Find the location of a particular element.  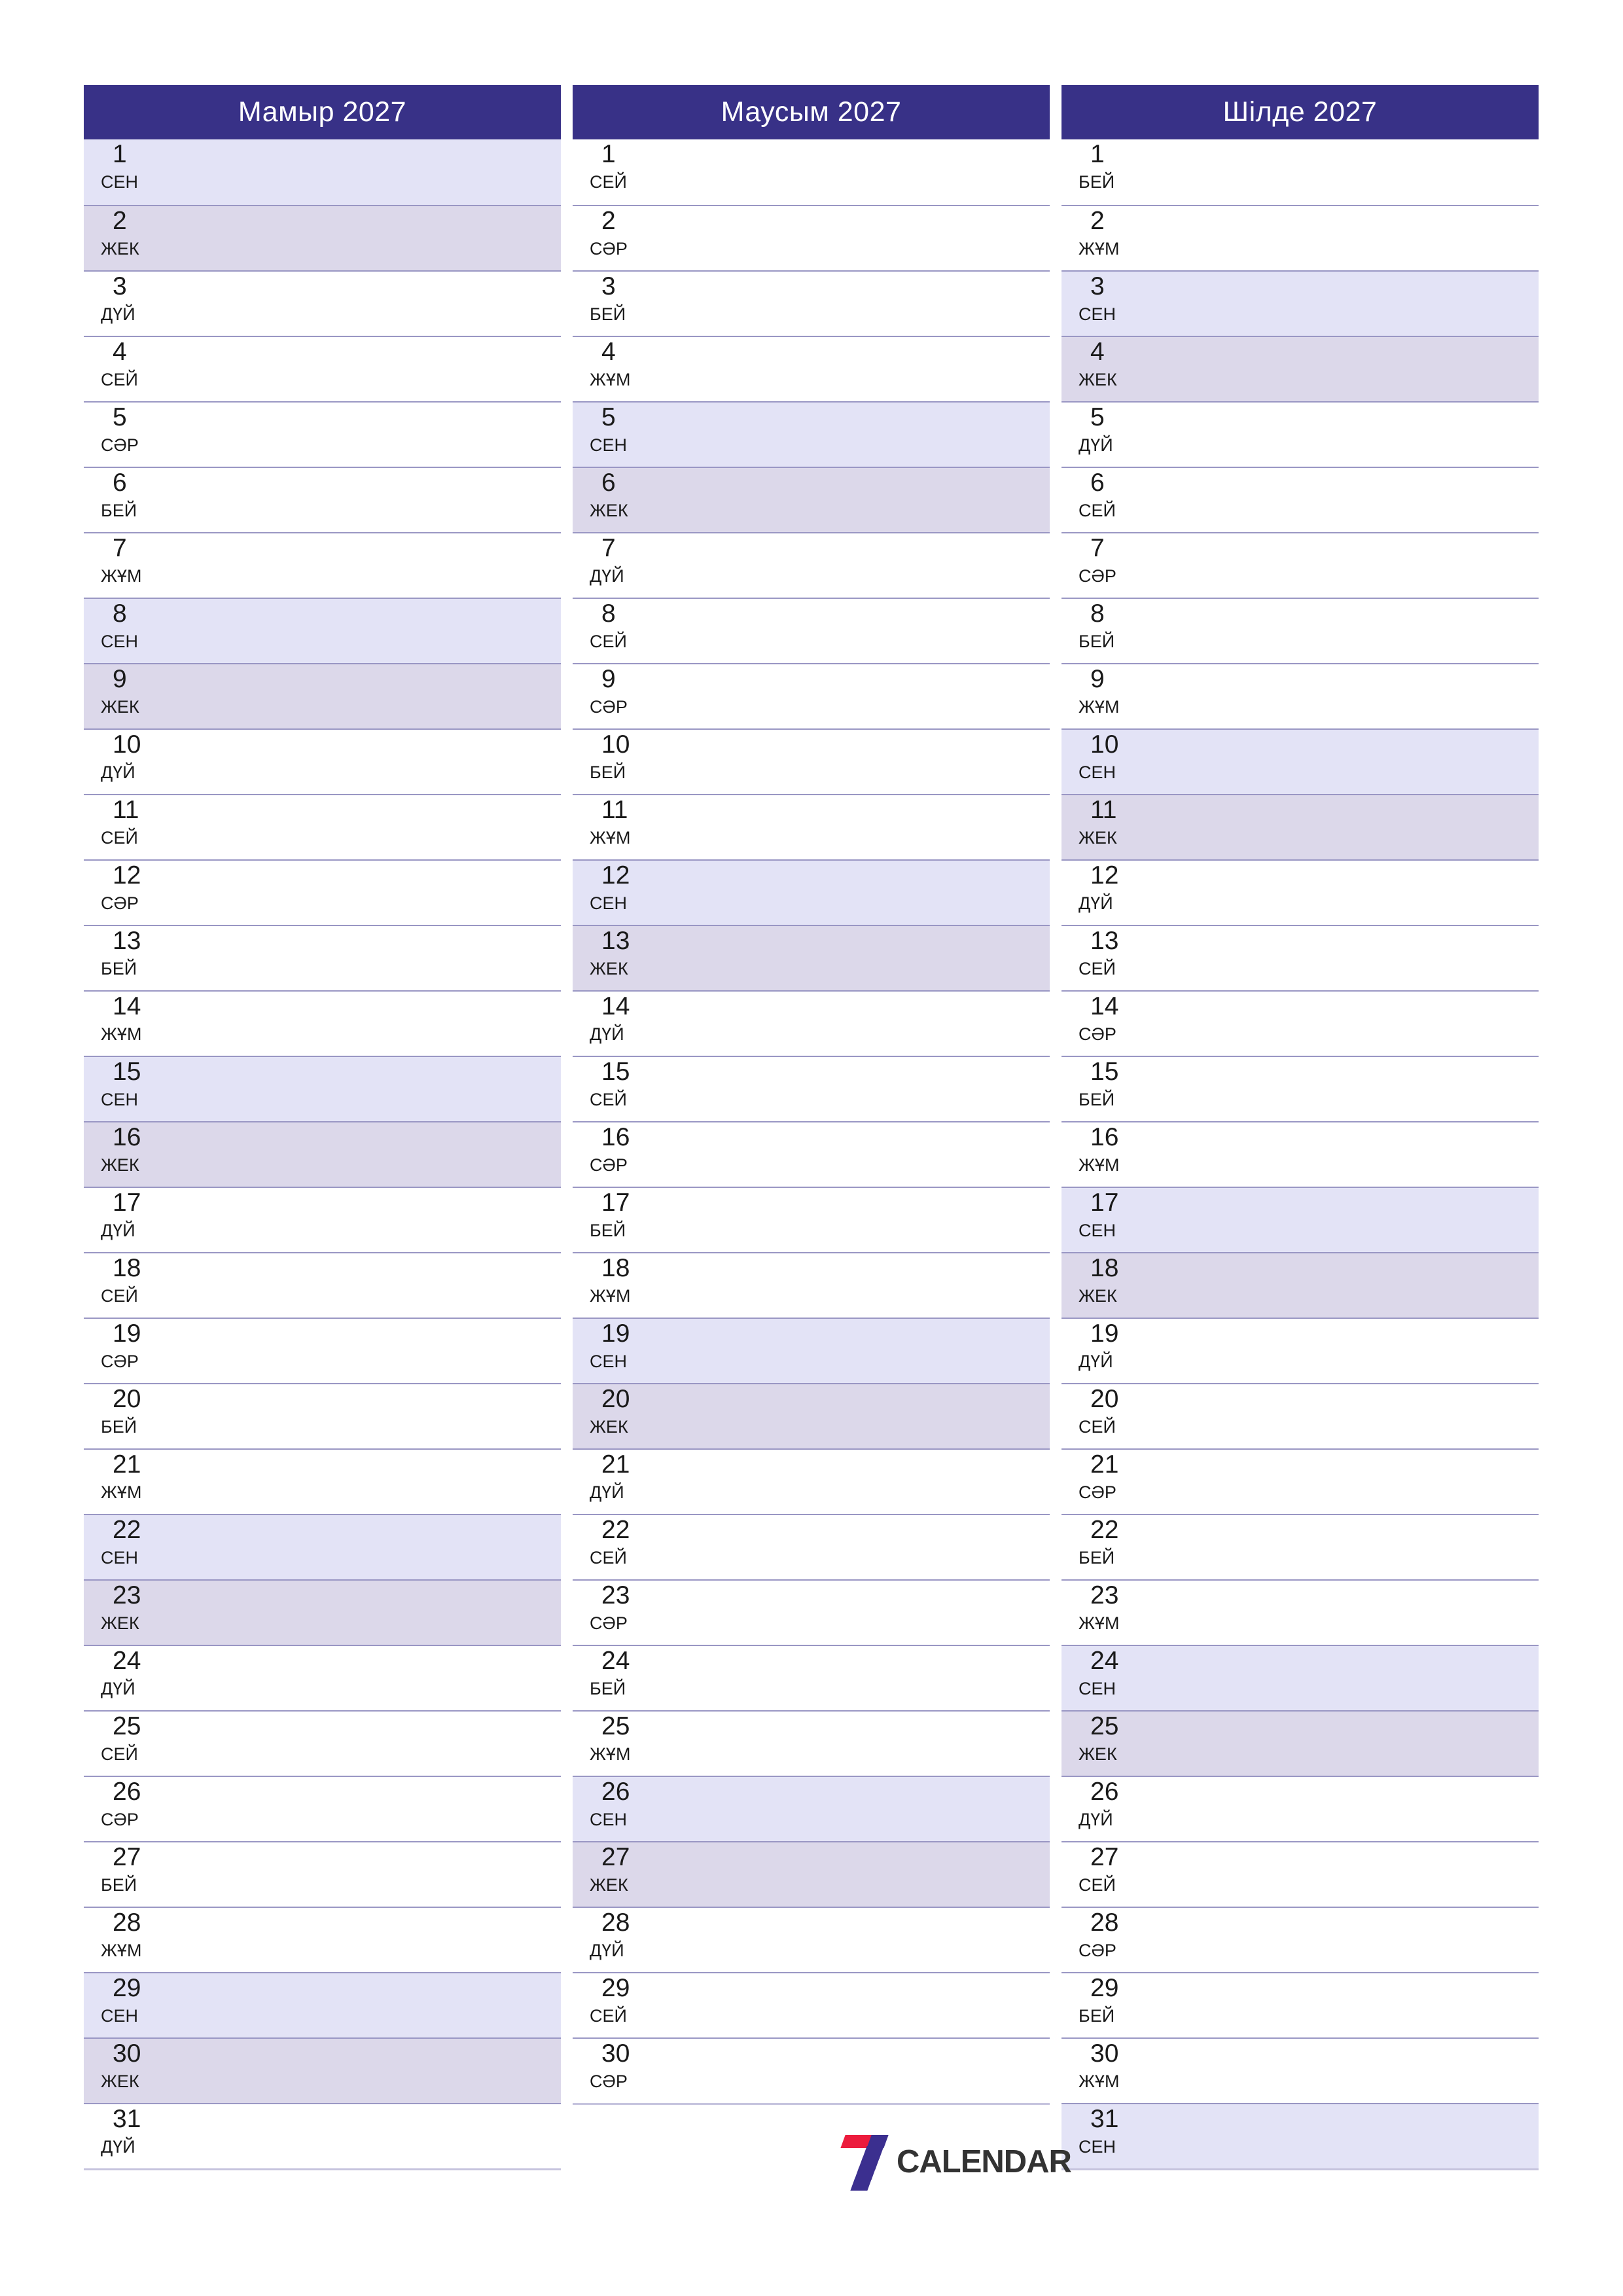

day-row: 8 СЕН is located at coordinates (322, 630).